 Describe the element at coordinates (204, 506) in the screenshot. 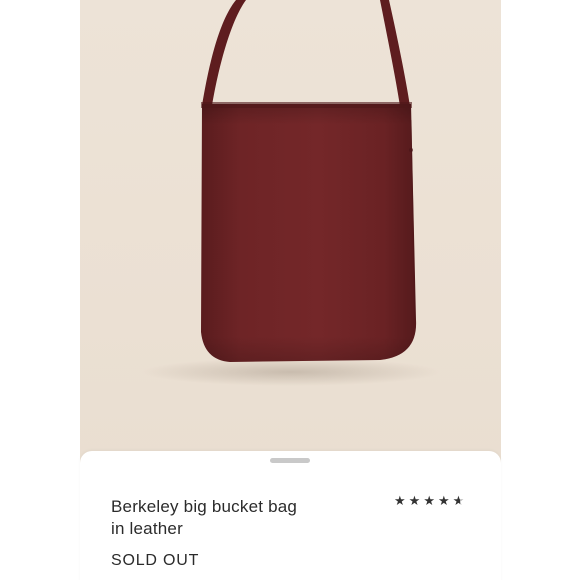

I see `product-title-line-1: Berkeley big bucket bag` at that location.